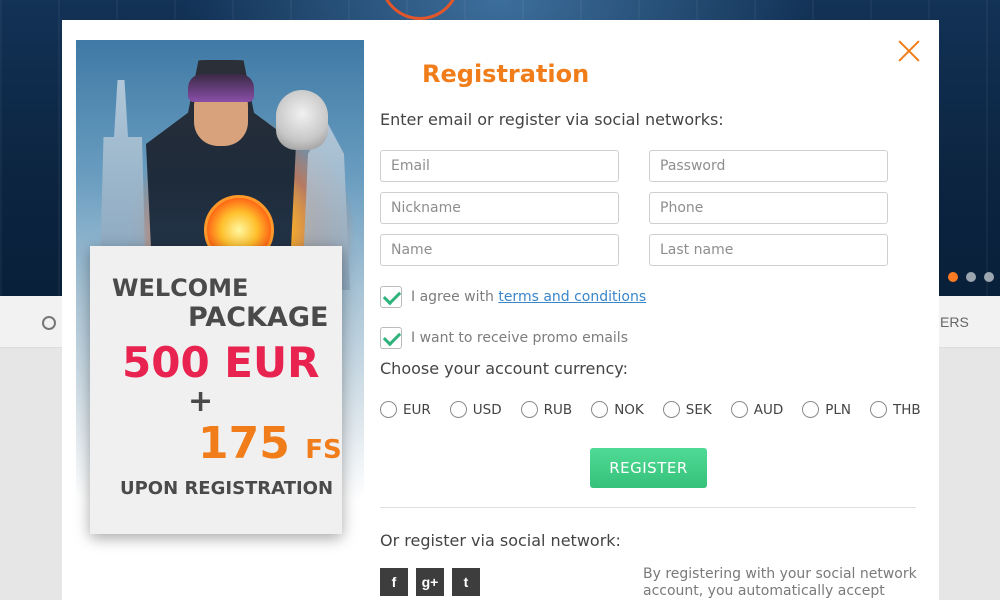 The width and height of the screenshot is (1000, 600). Describe the element at coordinates (258, 317) in the screenshot. I see `promo-package-text: PACKAGE` at that location.